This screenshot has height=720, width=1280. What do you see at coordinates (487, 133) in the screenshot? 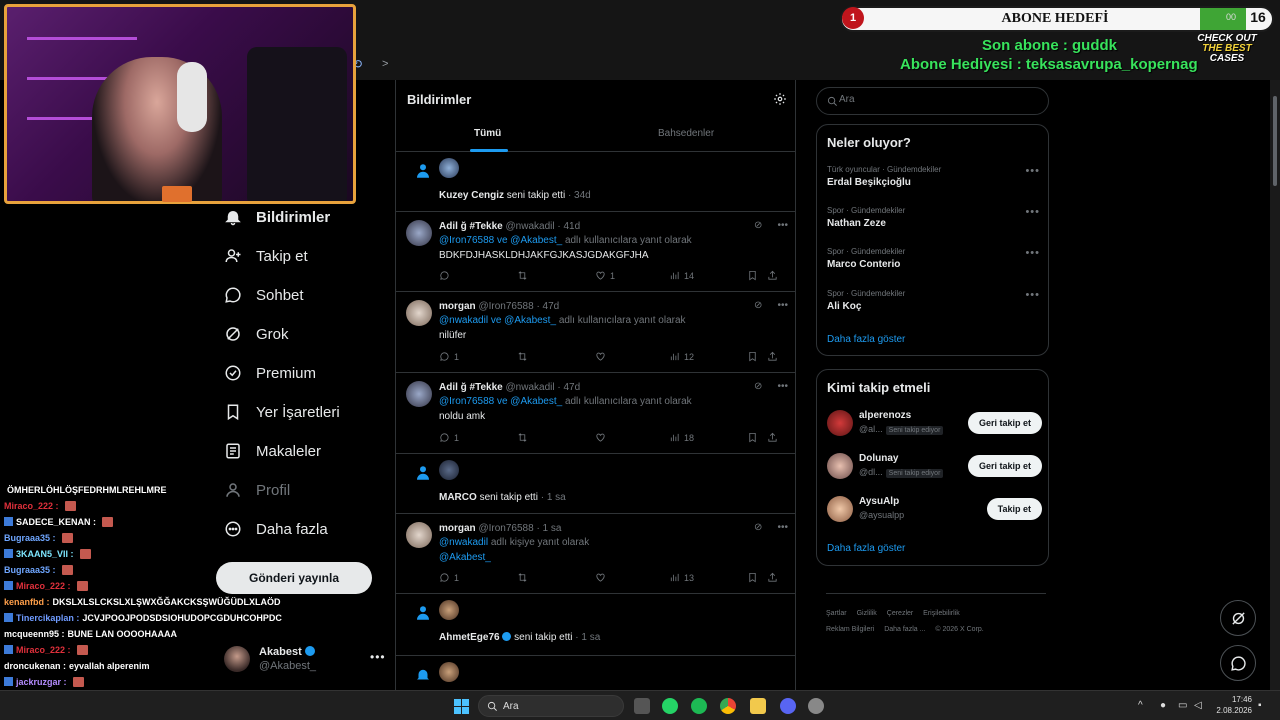
I see `tab-all: Tümü` at bounding box center [487, 133].